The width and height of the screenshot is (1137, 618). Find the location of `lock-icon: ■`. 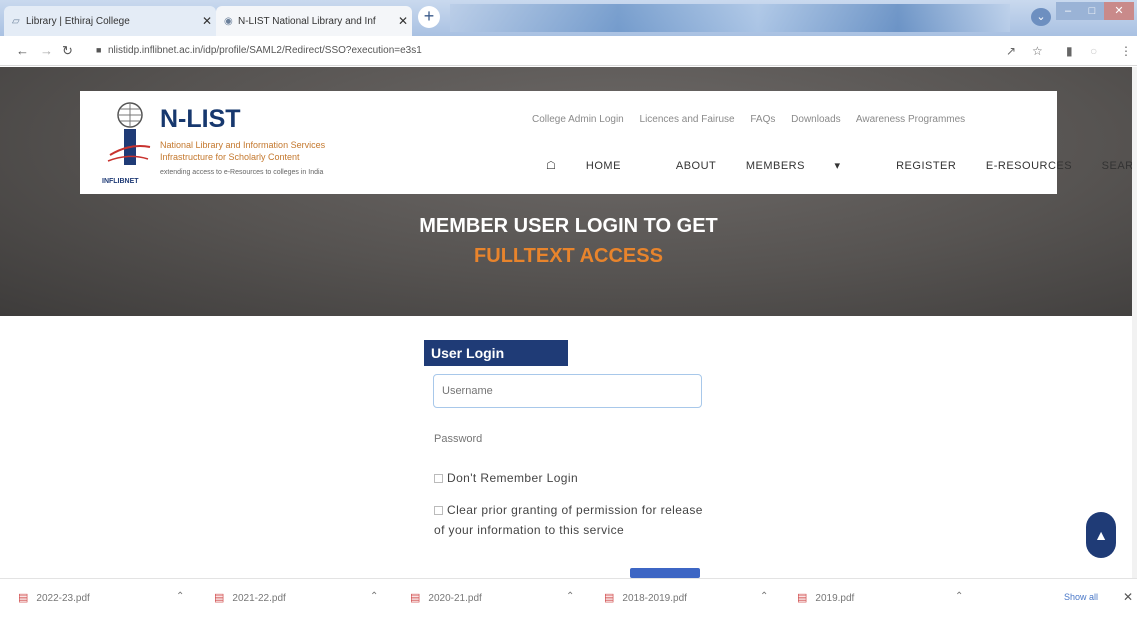

lock-icon: ■ is located at coordinates (98, 50).